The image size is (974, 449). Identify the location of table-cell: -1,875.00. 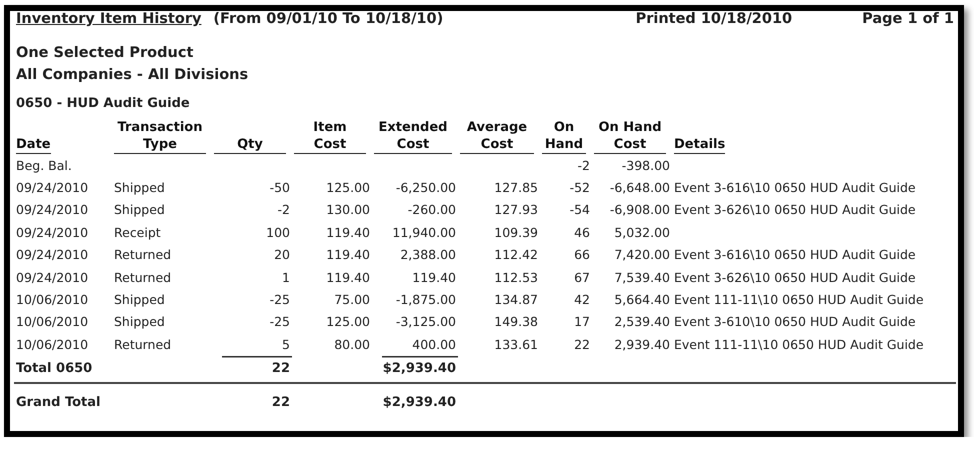
(426, 300).